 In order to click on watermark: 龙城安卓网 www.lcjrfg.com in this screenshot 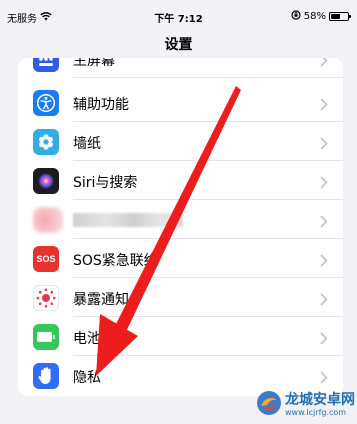, I will do `click(305, 405)`.